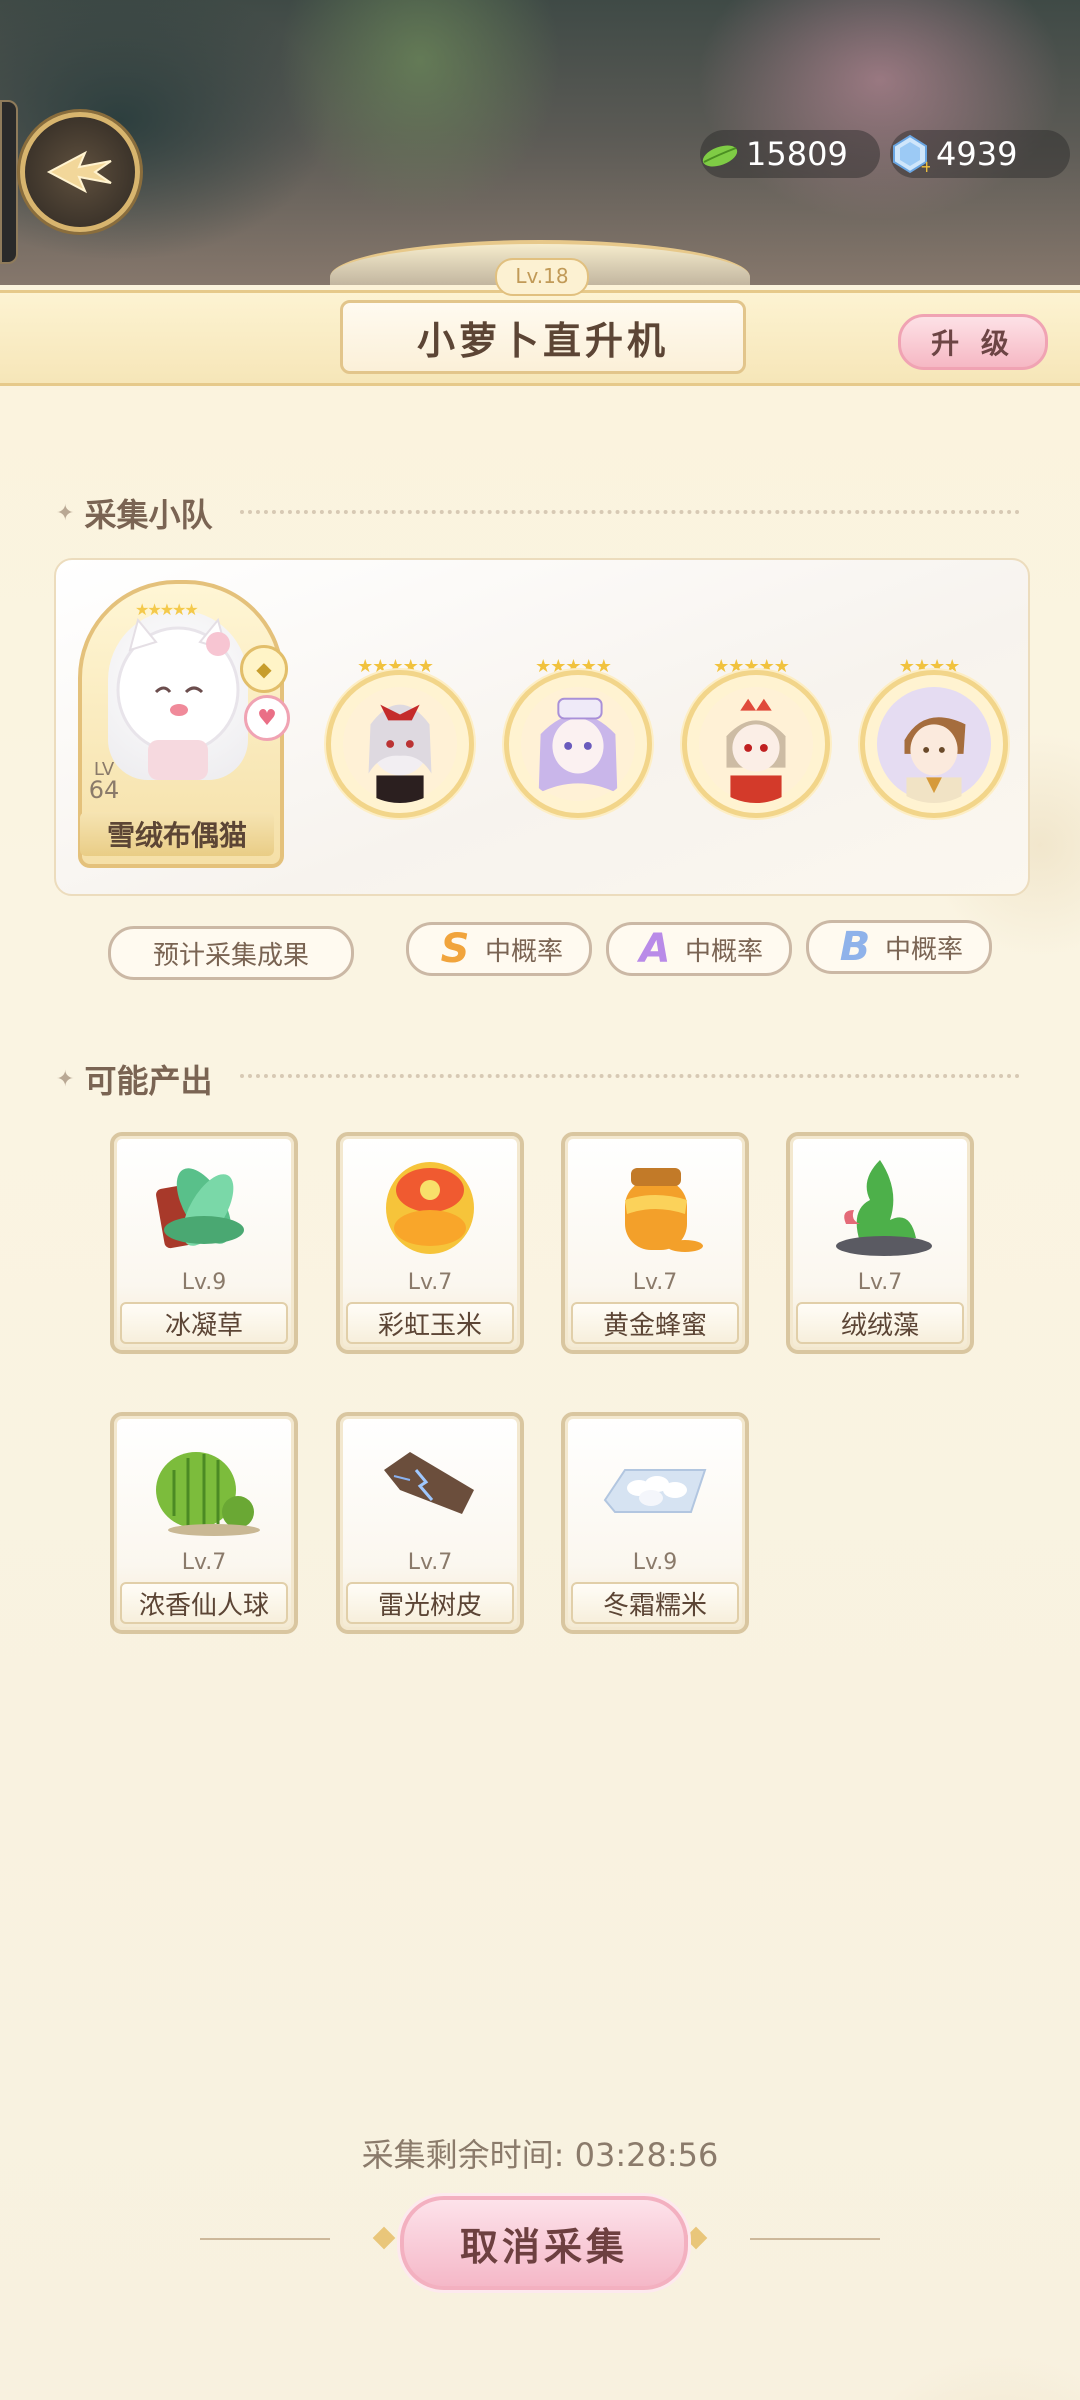 The width and height of the screenshot is (1080, 2400). I want to click on item-name: 浓香仙人球, so click(204, 1603).